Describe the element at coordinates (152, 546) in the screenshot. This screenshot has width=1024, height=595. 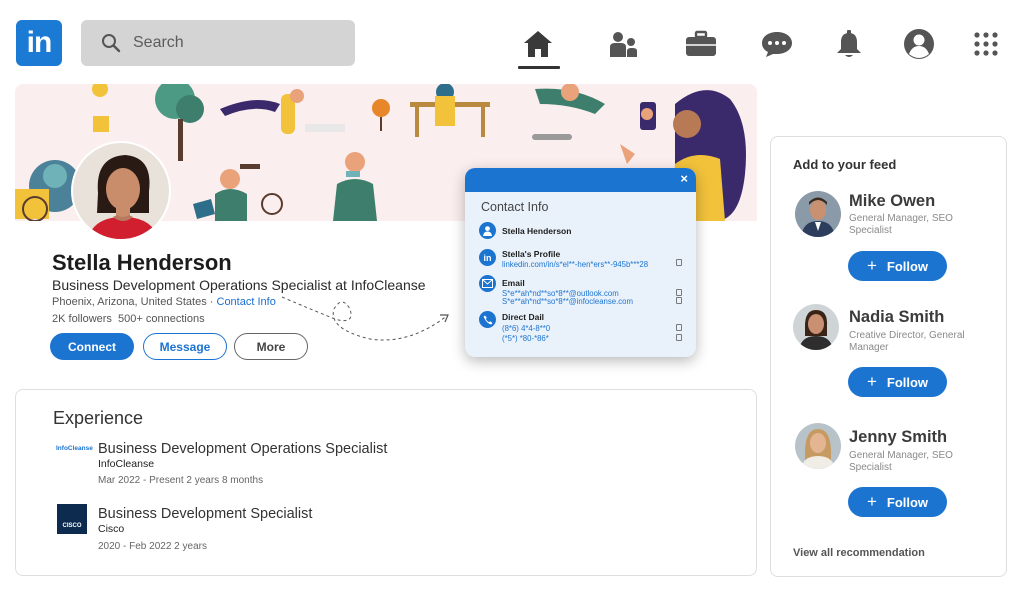
I see `experience-dates: 2020 - Feb 2022 2 years` at that location.